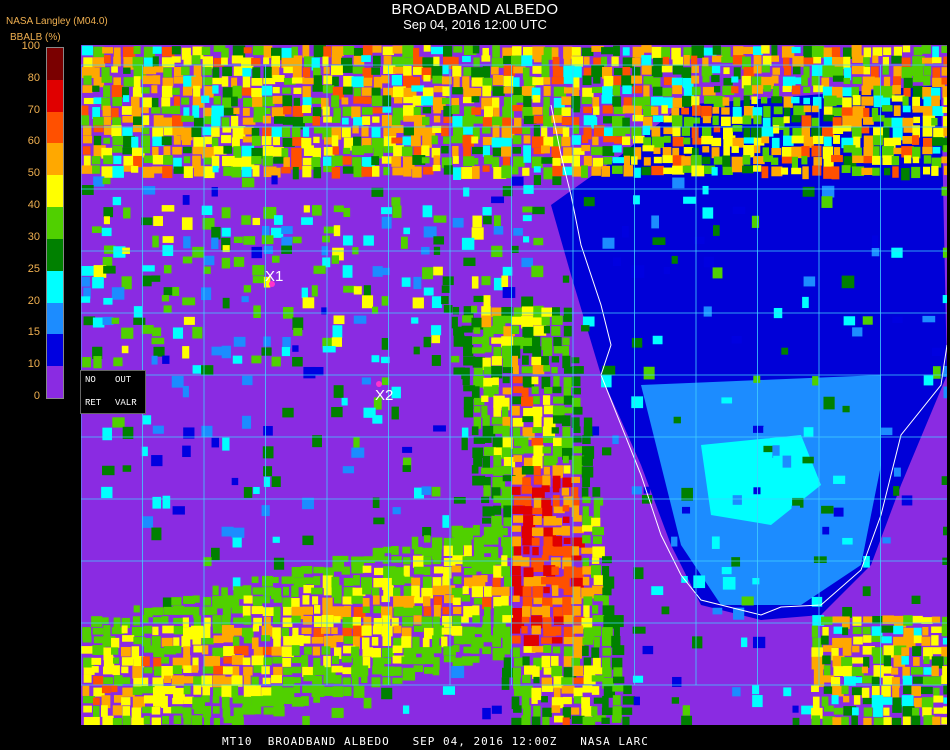 The height and width of the screenshot is (750, 950). I want to click on legend-ret: RET, so click(93, 403).